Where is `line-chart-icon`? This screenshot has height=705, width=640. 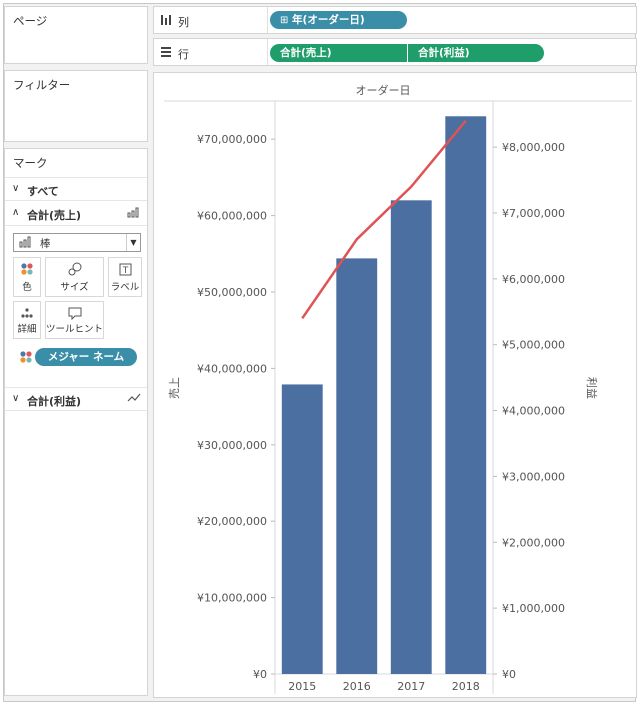
line-chart-icon is located at coordinates (134, 399).